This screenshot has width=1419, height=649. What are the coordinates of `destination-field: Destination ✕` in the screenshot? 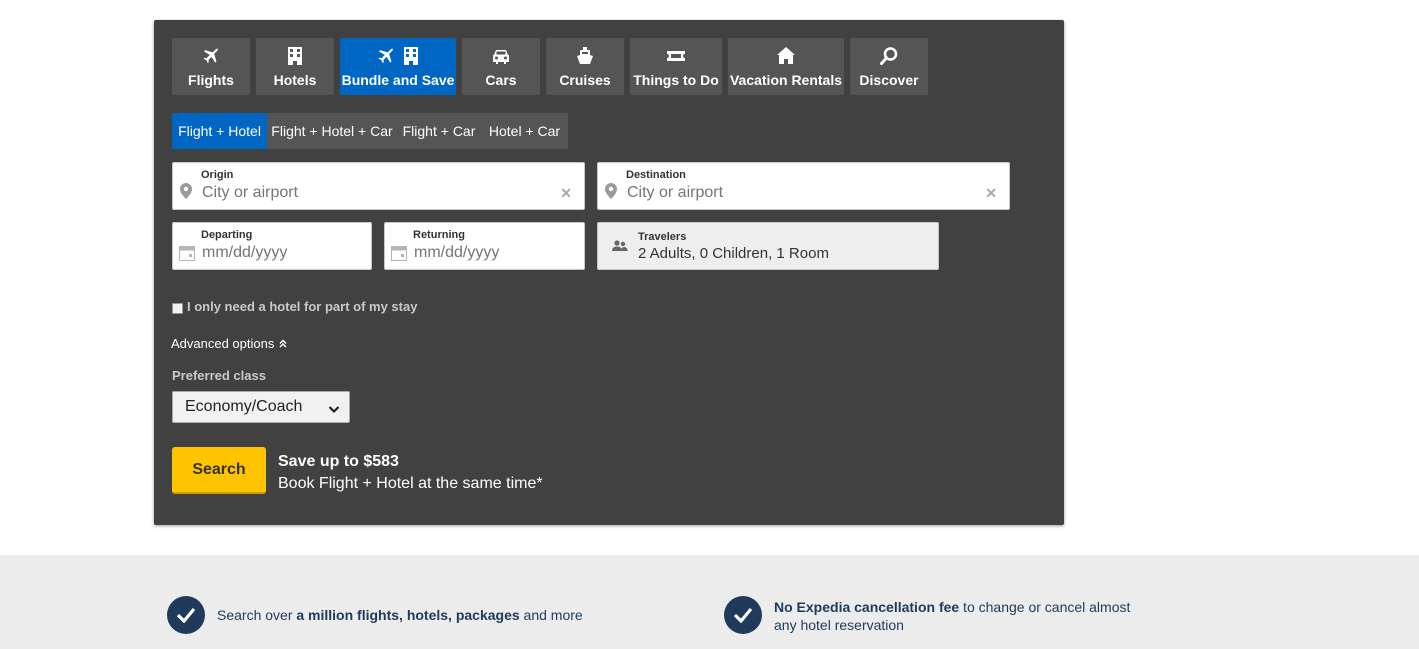 It's located at (803, 186).